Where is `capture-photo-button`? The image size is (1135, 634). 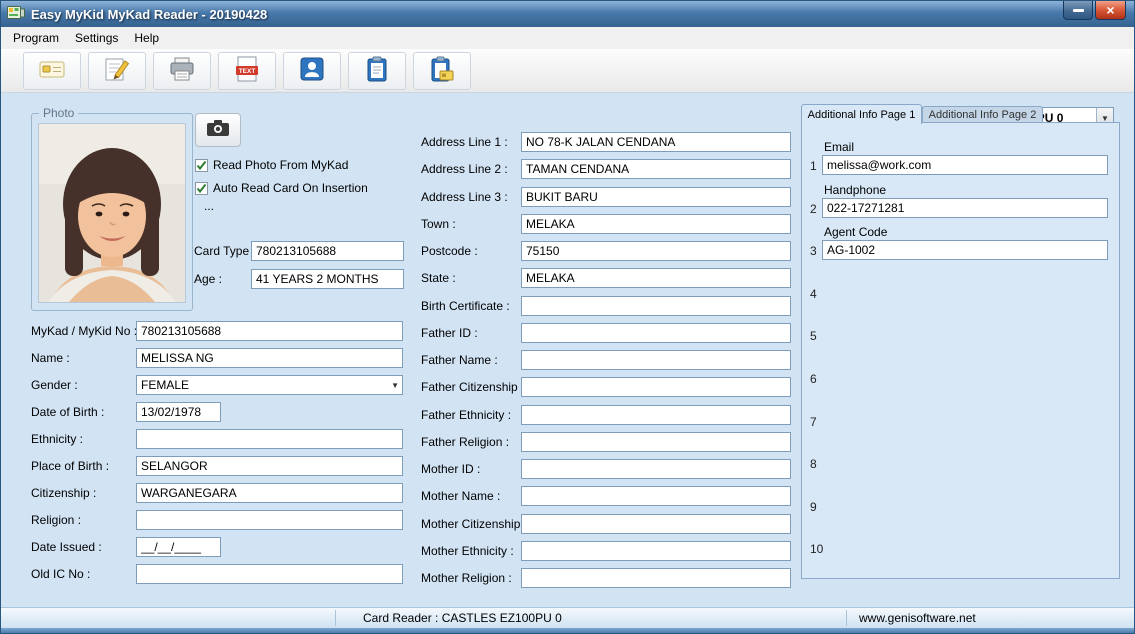 capture-photo-button is located at coordinates (218, 130).